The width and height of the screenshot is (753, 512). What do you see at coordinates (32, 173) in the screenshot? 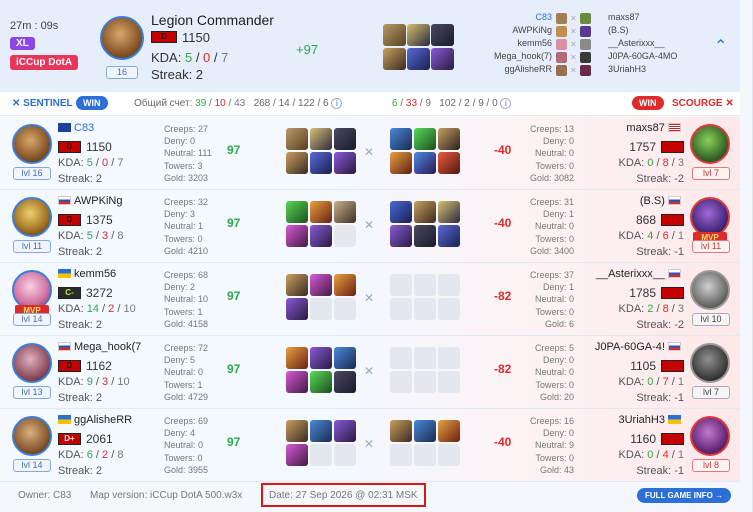
I see `player-level: lvl 16` at bounding box center [32, 173].